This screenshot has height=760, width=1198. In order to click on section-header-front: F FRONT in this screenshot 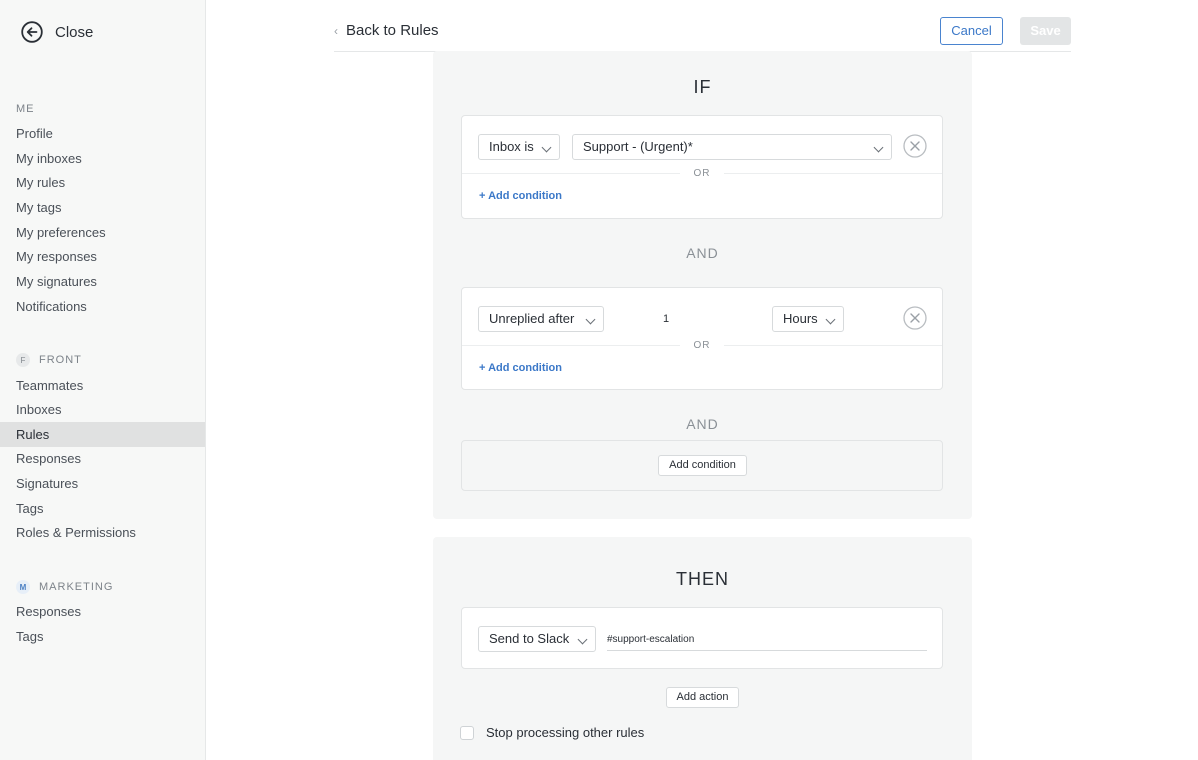, I will do `click(49, 360)`.